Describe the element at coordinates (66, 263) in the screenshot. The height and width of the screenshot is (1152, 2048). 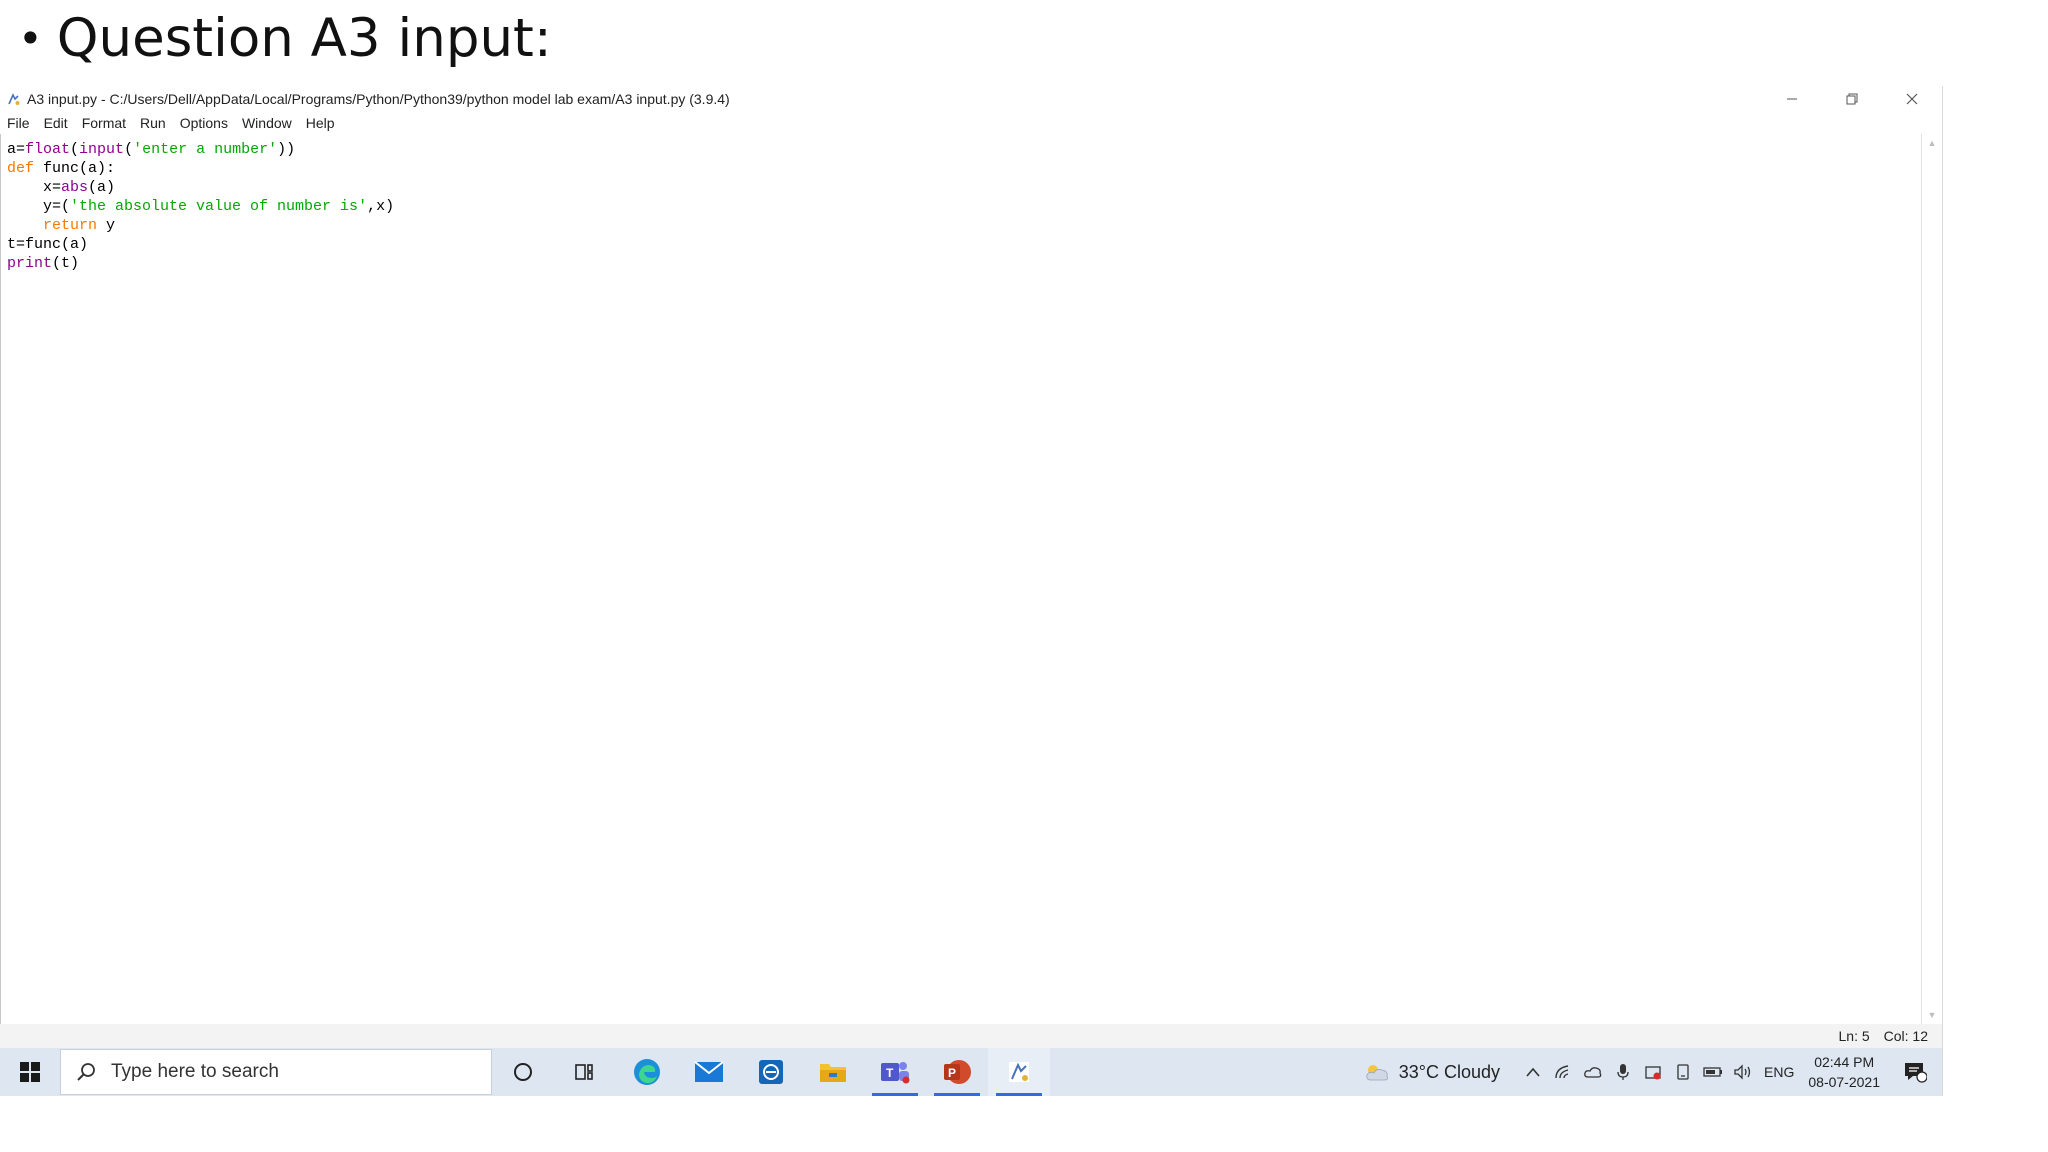
I see `code-token: (t)` at that location.